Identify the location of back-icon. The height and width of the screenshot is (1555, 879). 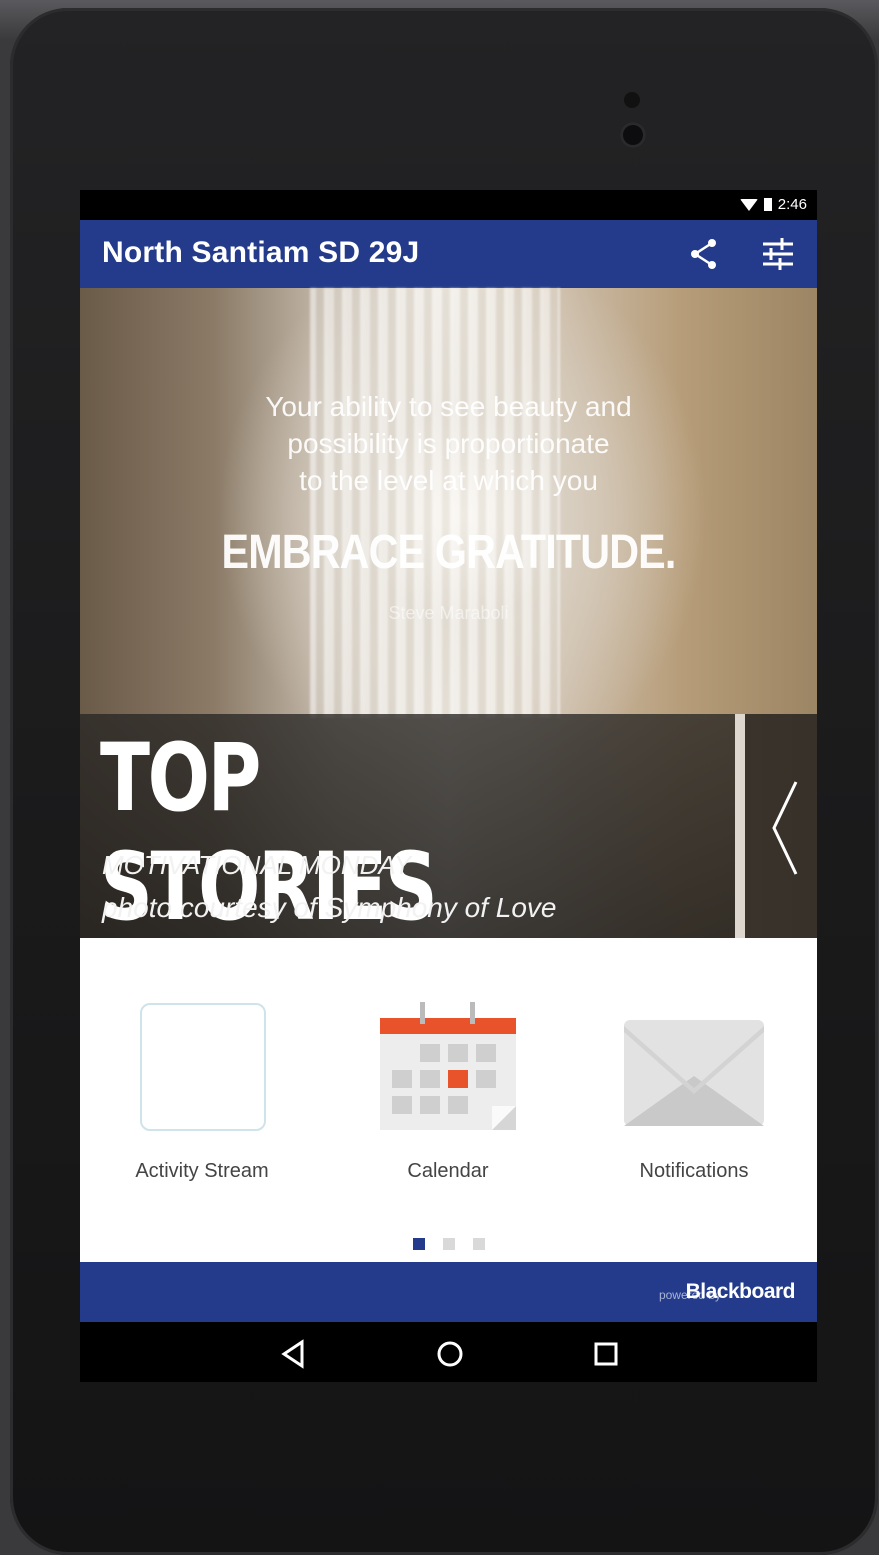
(294, 1354).